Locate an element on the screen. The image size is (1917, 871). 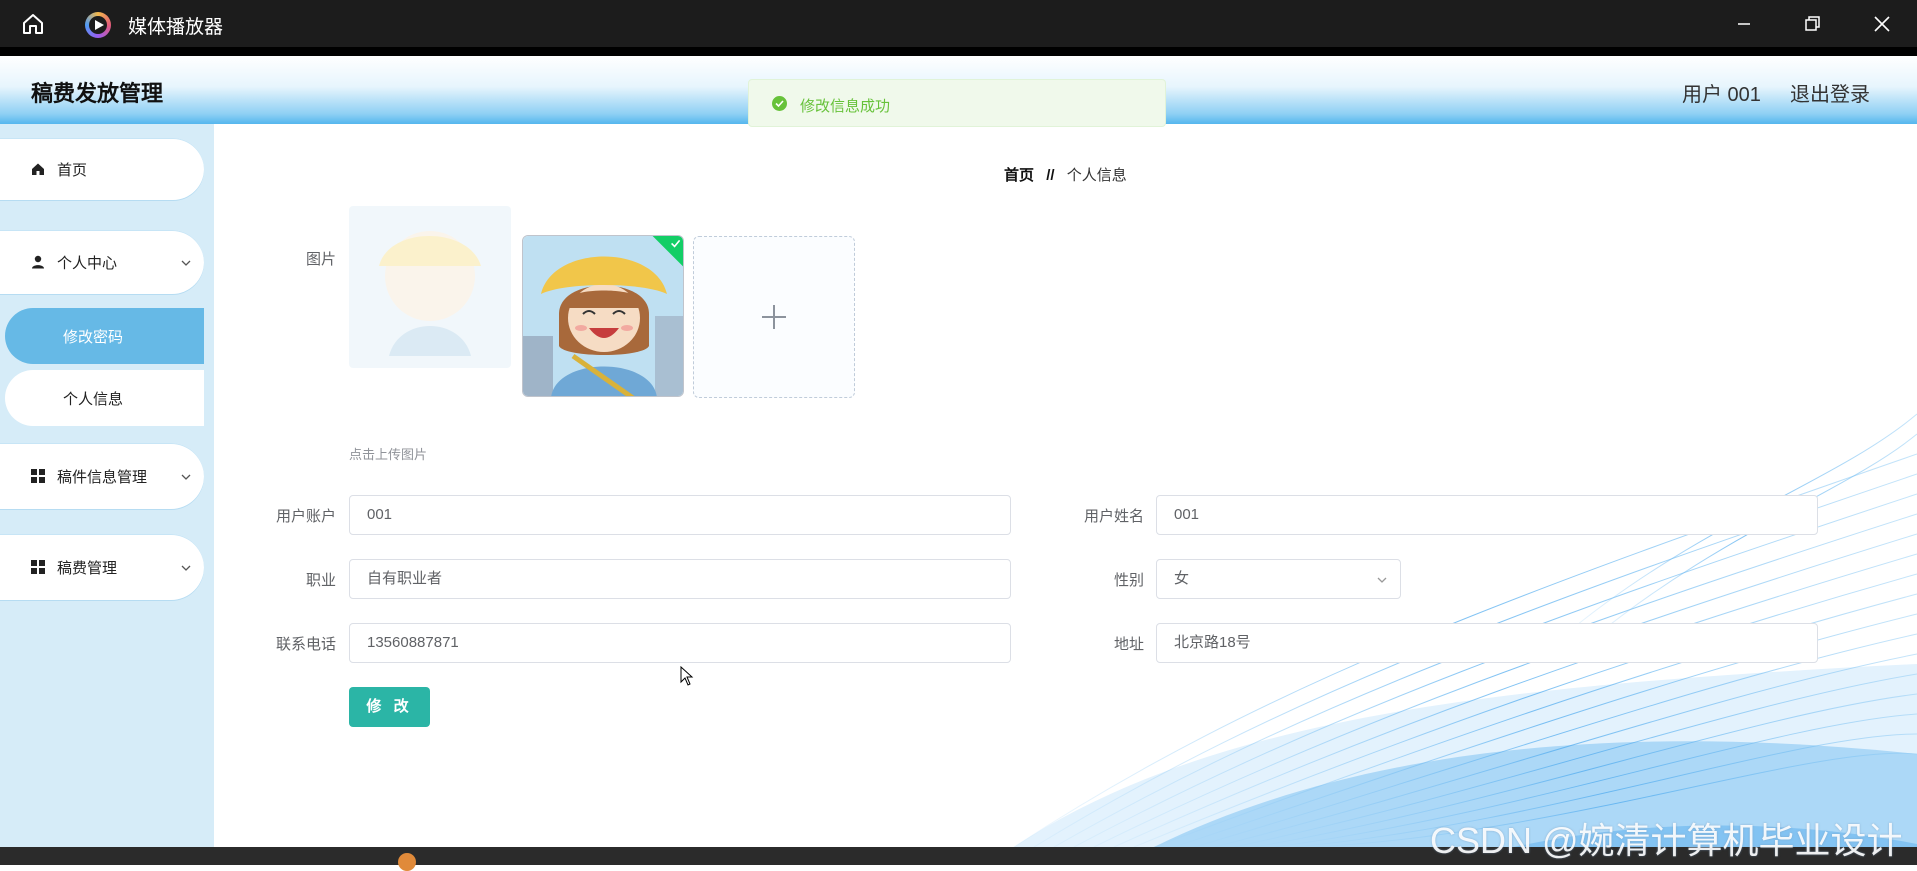
sidebar-item-manuscript-management: 稿件信息管理 is located at coordinates (102, 476).